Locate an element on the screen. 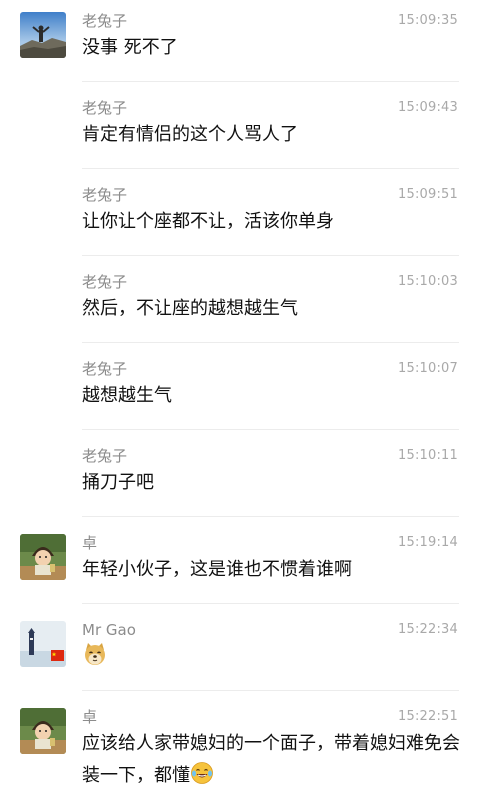 The width and height of the screenshot is (479, 800). message-item: 老兔子 15:09:51 让你让个座都不让，活该你单身 is located at coordinates (239, 221).